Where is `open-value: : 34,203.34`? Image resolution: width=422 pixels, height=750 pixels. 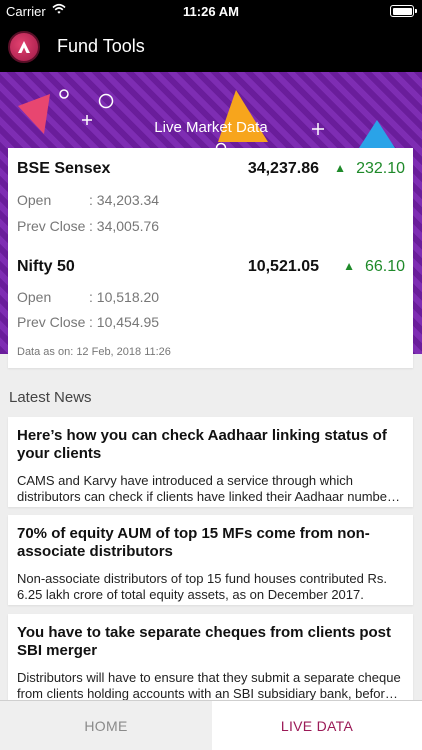 open-value: : 34,203.34 is located at coordinates (124, 200).